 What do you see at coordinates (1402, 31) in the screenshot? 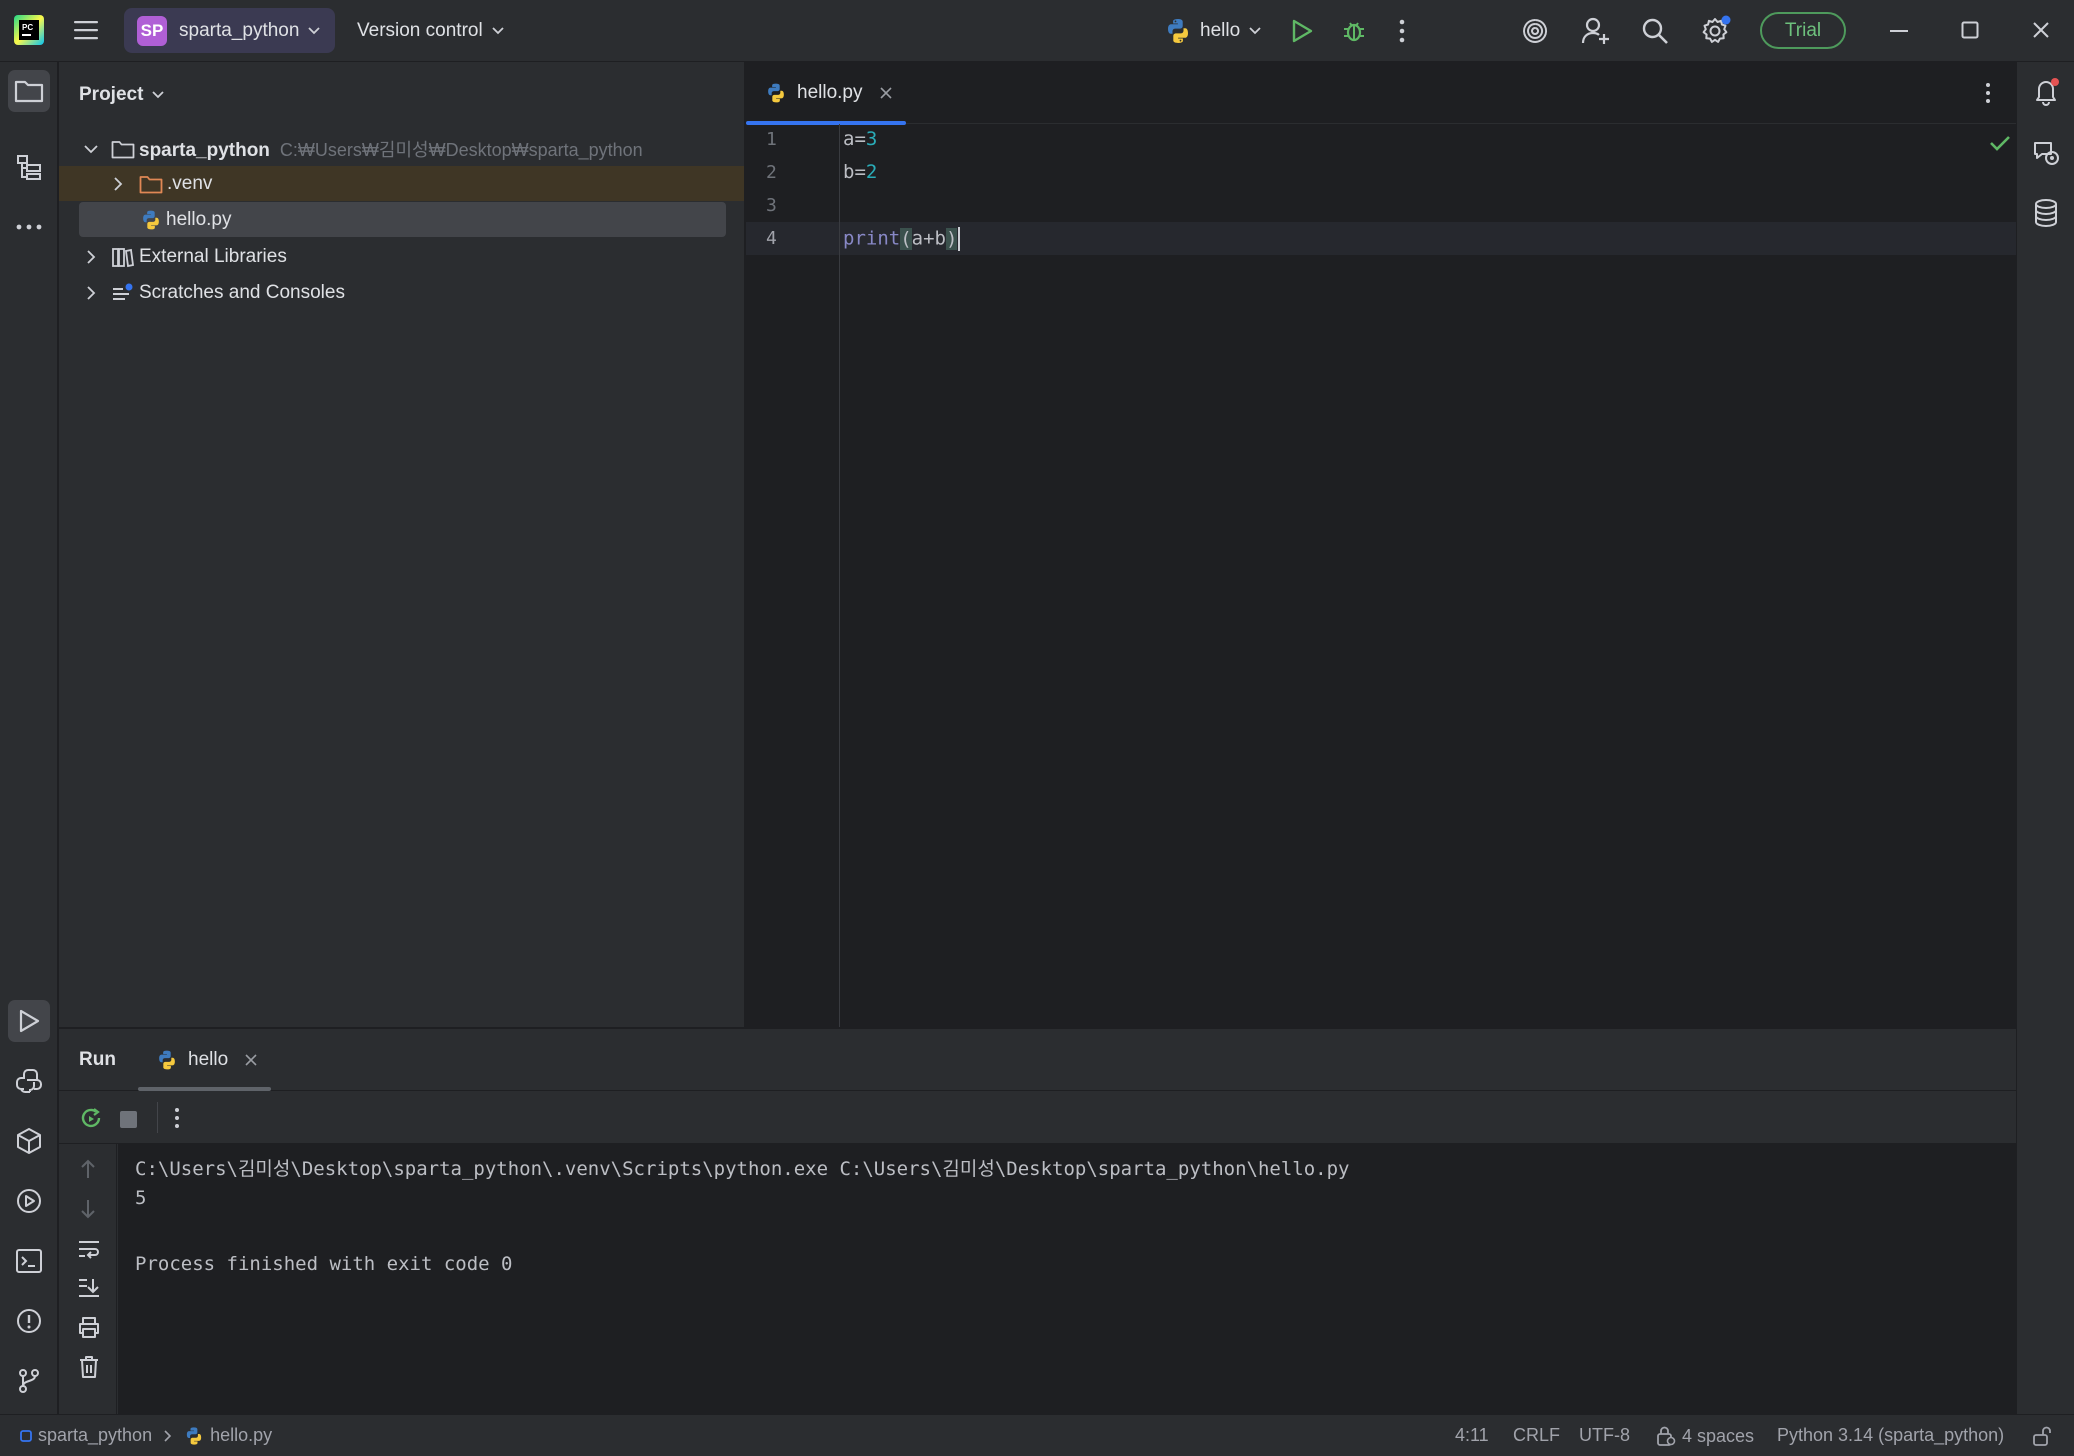
I see `more-actions-icon` at bounding box center [1402, 31].